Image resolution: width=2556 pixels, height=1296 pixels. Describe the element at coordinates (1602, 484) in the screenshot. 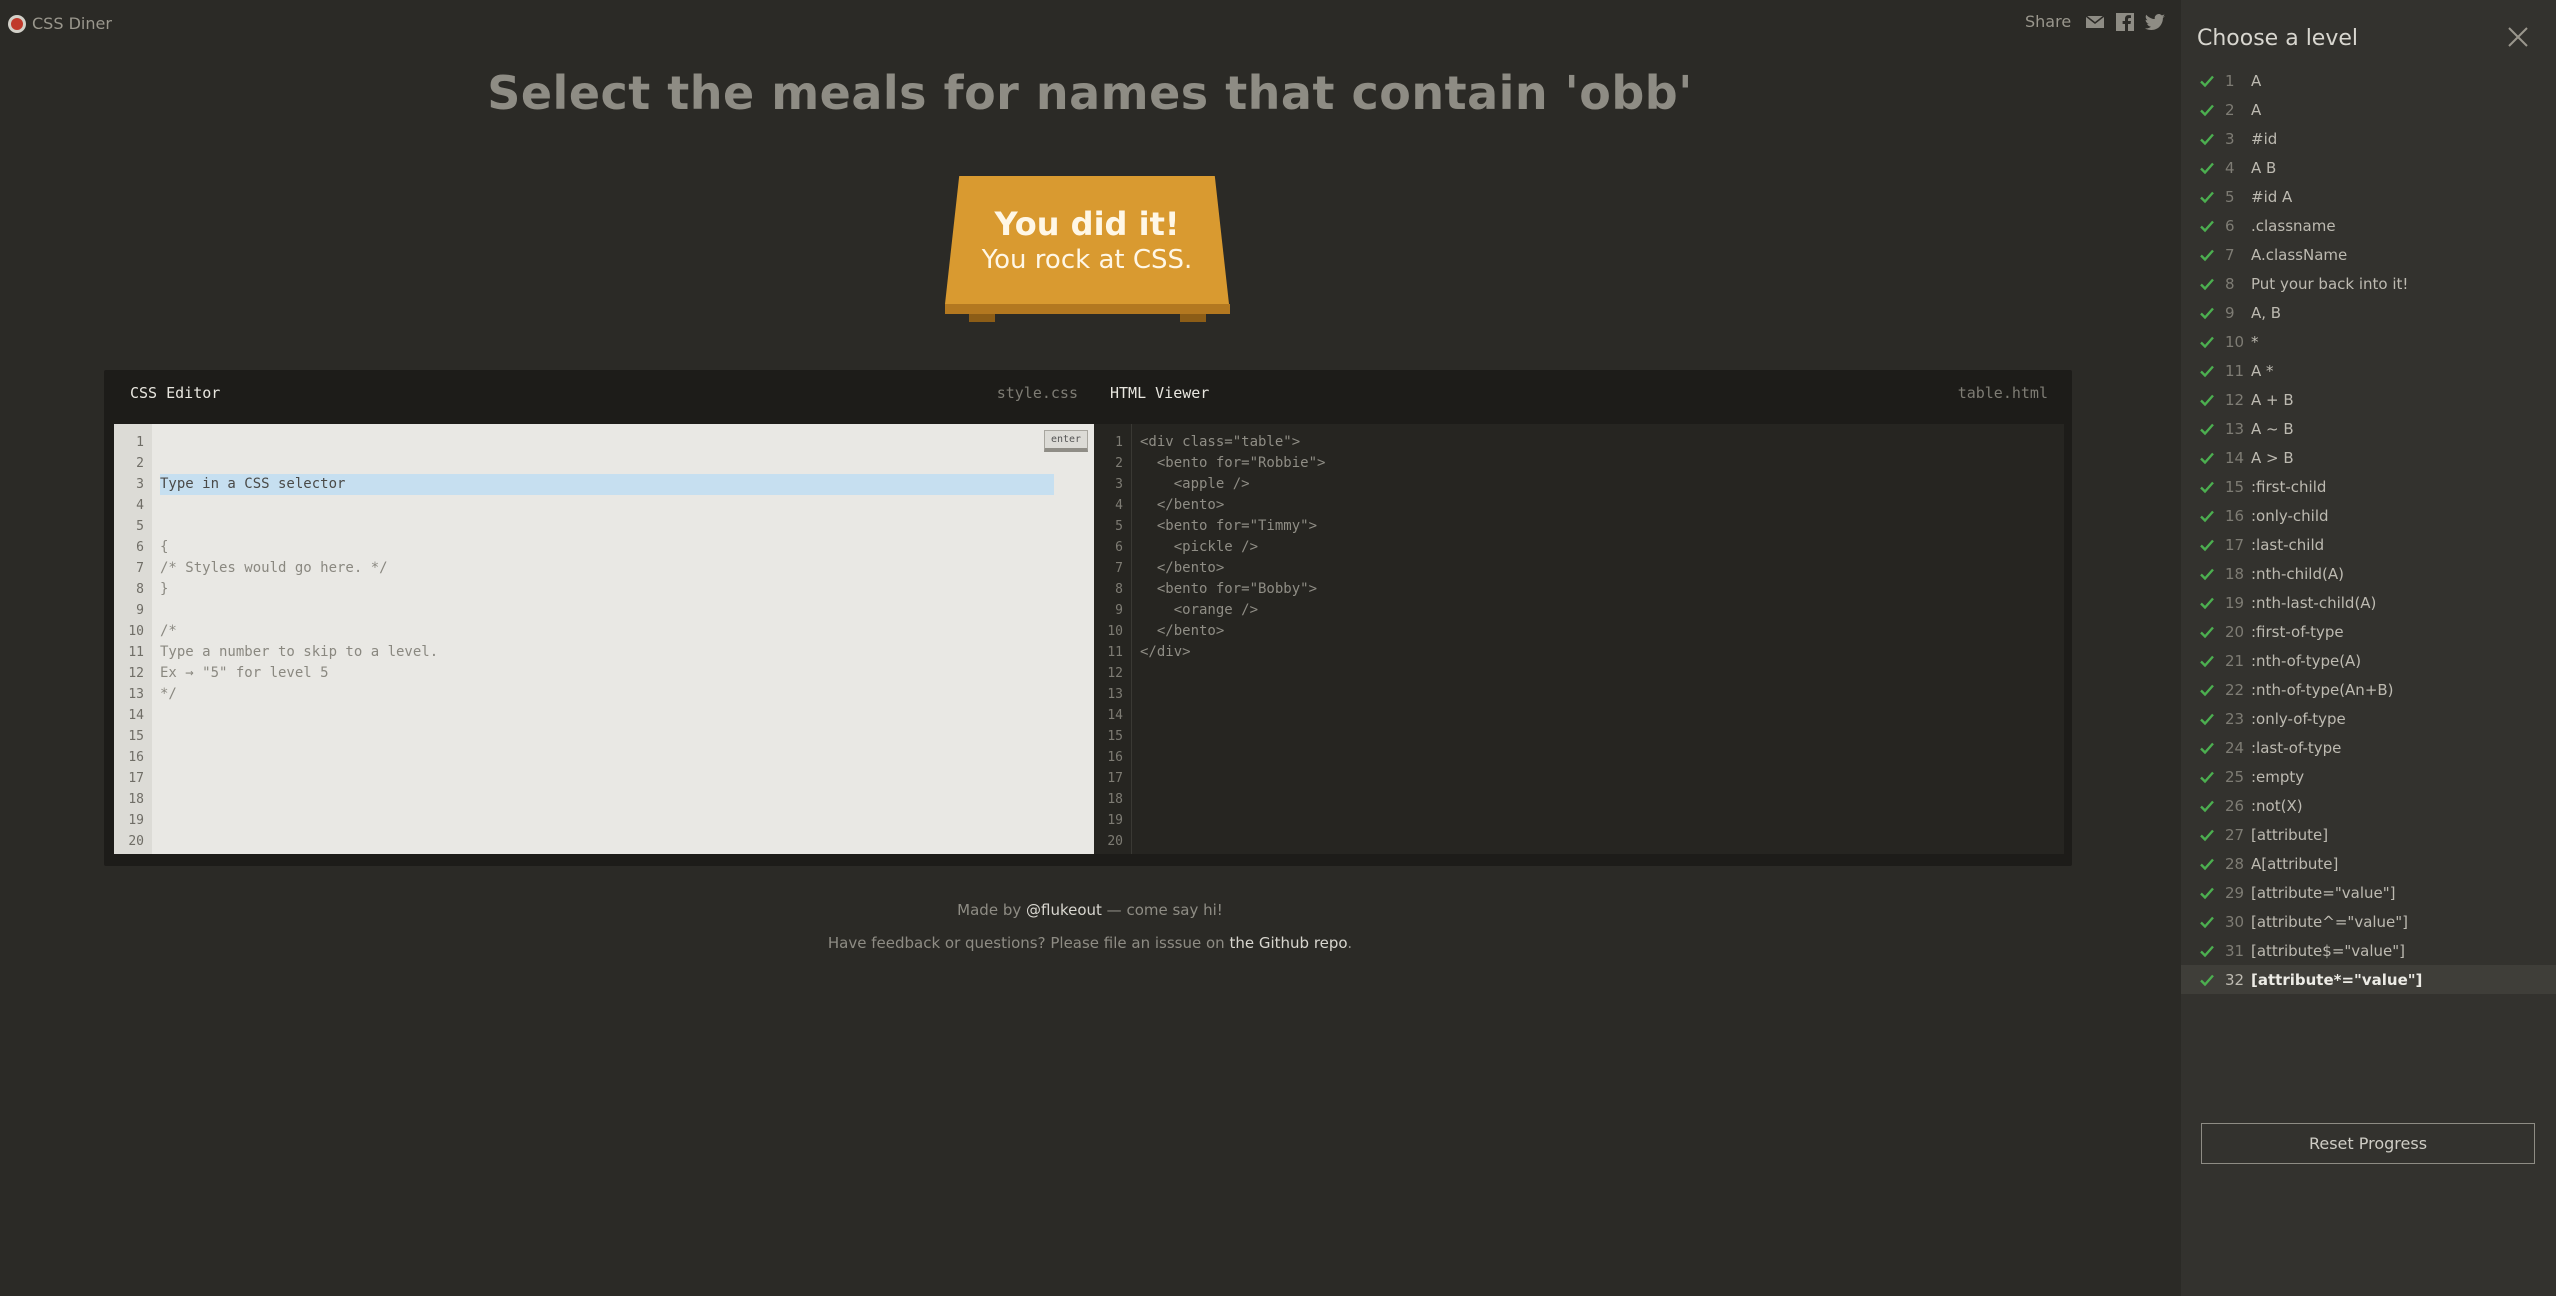

I see `html-code-line: <apple />` at that location.